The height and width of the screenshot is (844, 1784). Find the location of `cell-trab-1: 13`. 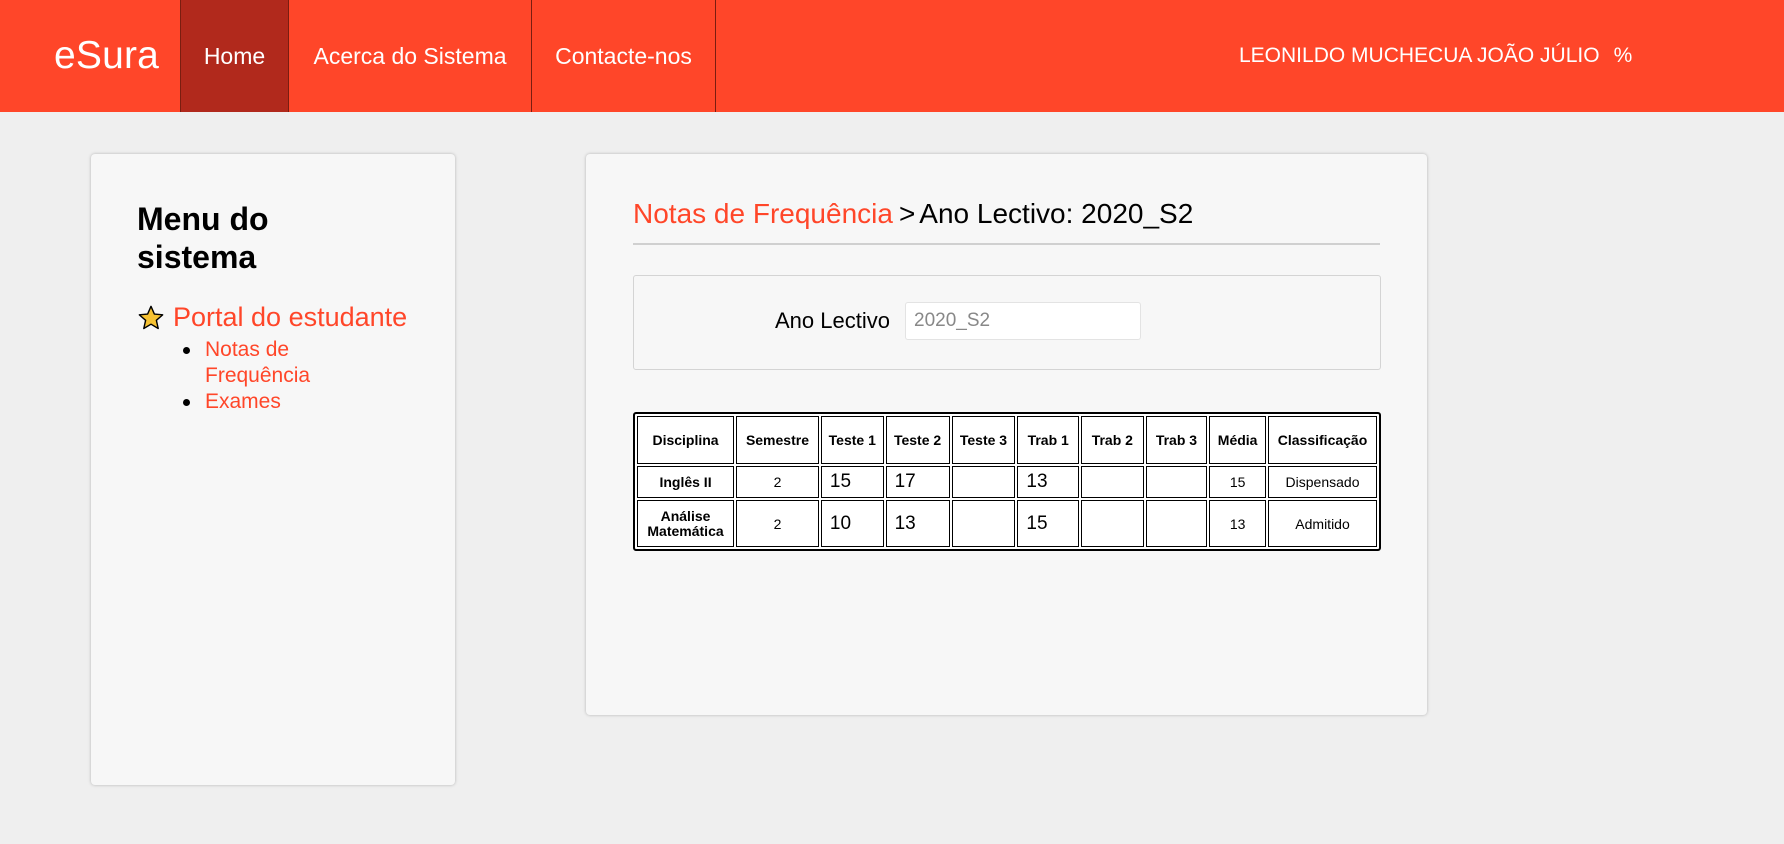

cell-trab-1: 13 is located at coordinates (1048, 482).